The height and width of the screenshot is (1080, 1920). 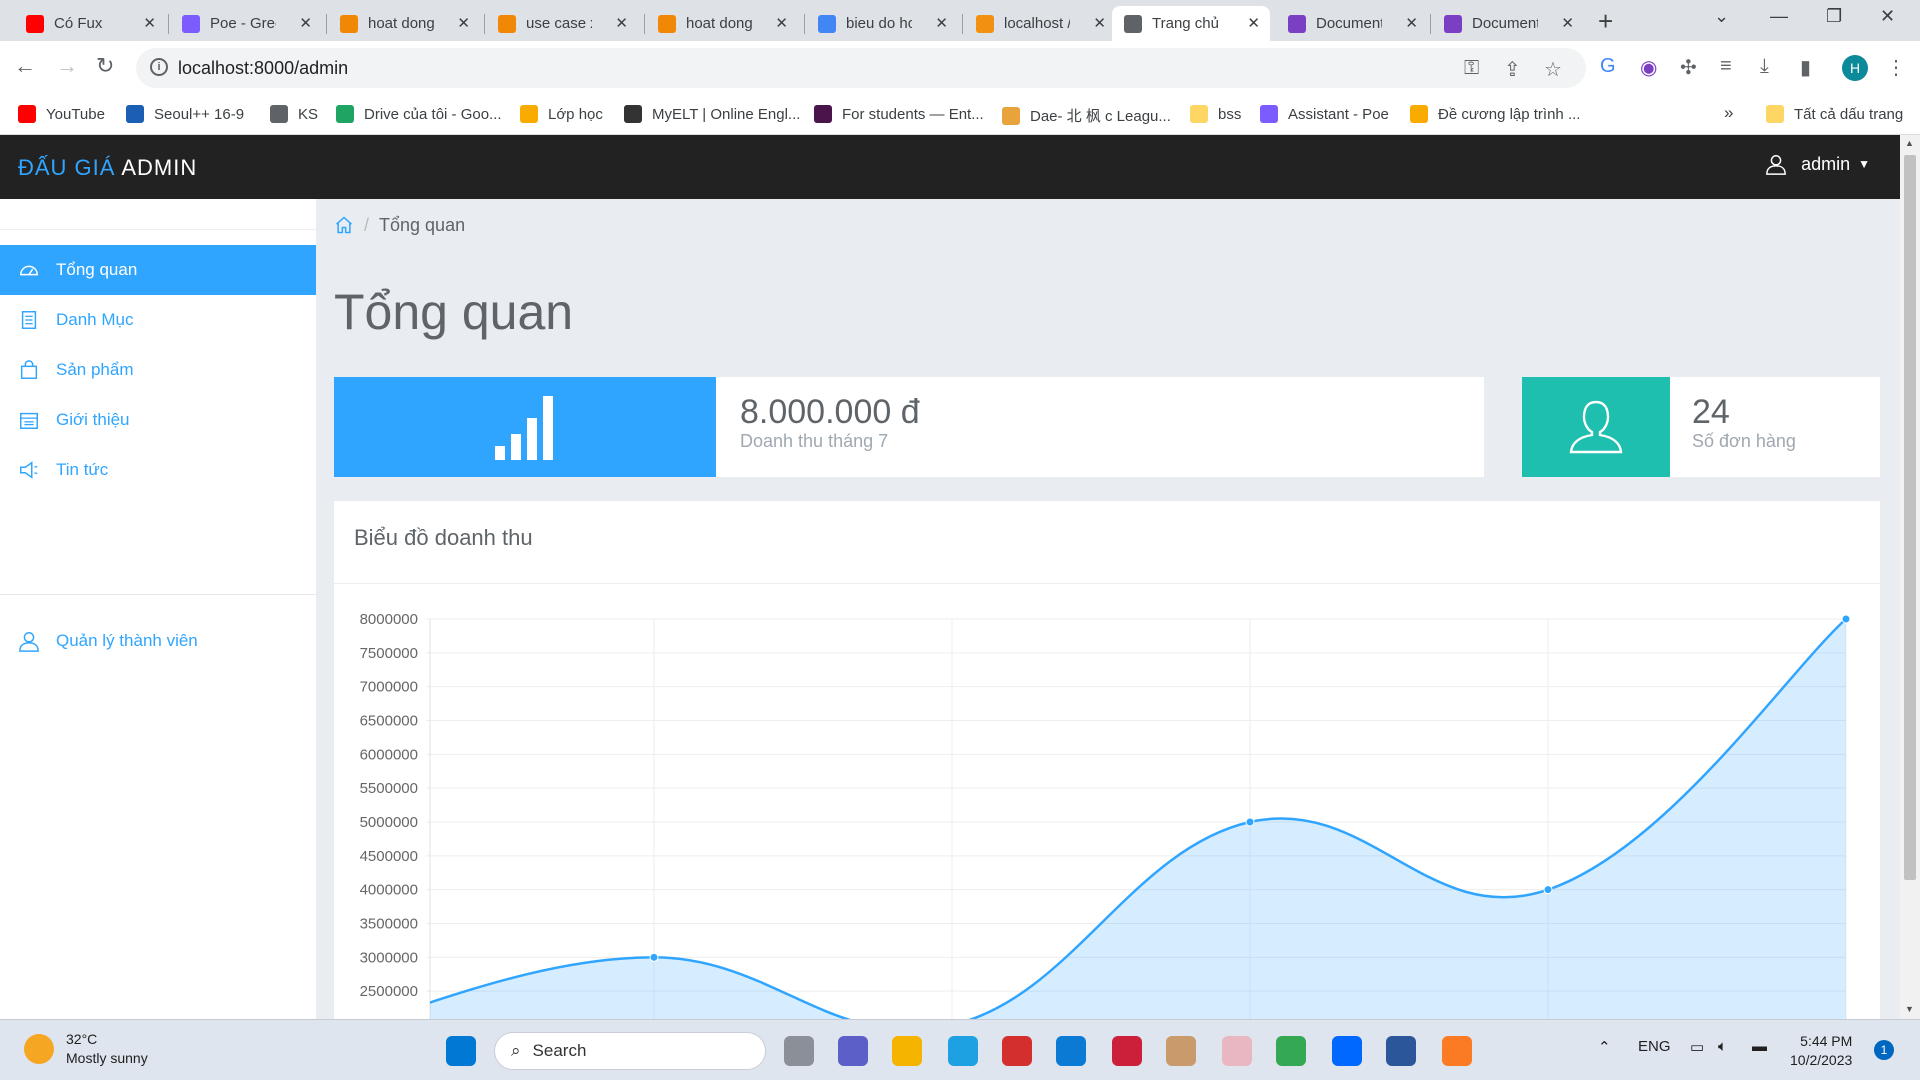 What do you see at coordinates (1817, 164) in the screenshot?
I see `user-menu: admin ▼` at bounding box center [1817, 164].